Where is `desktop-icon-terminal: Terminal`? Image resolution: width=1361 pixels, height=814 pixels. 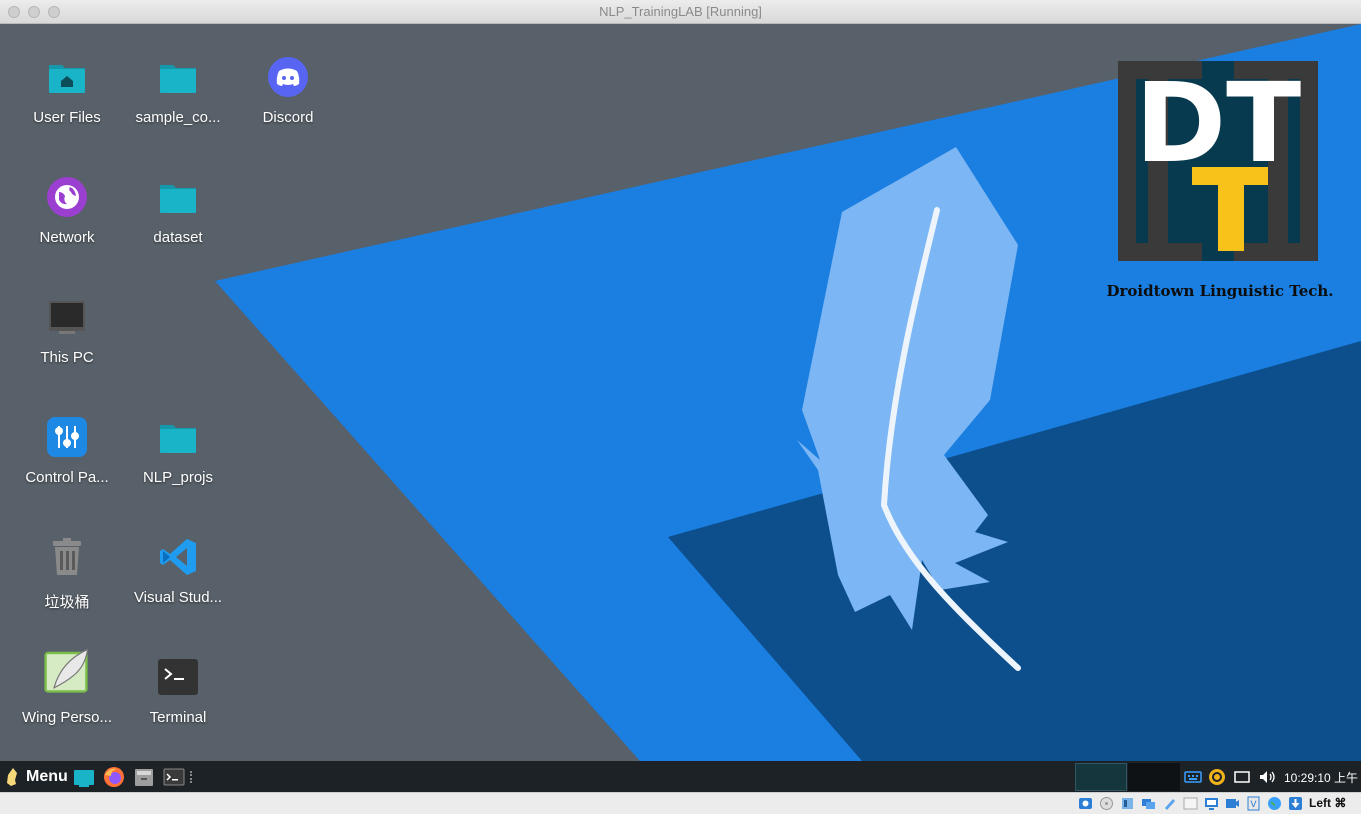
desktop-icon-terminal: Terminal is located at coordinates (178, 688).